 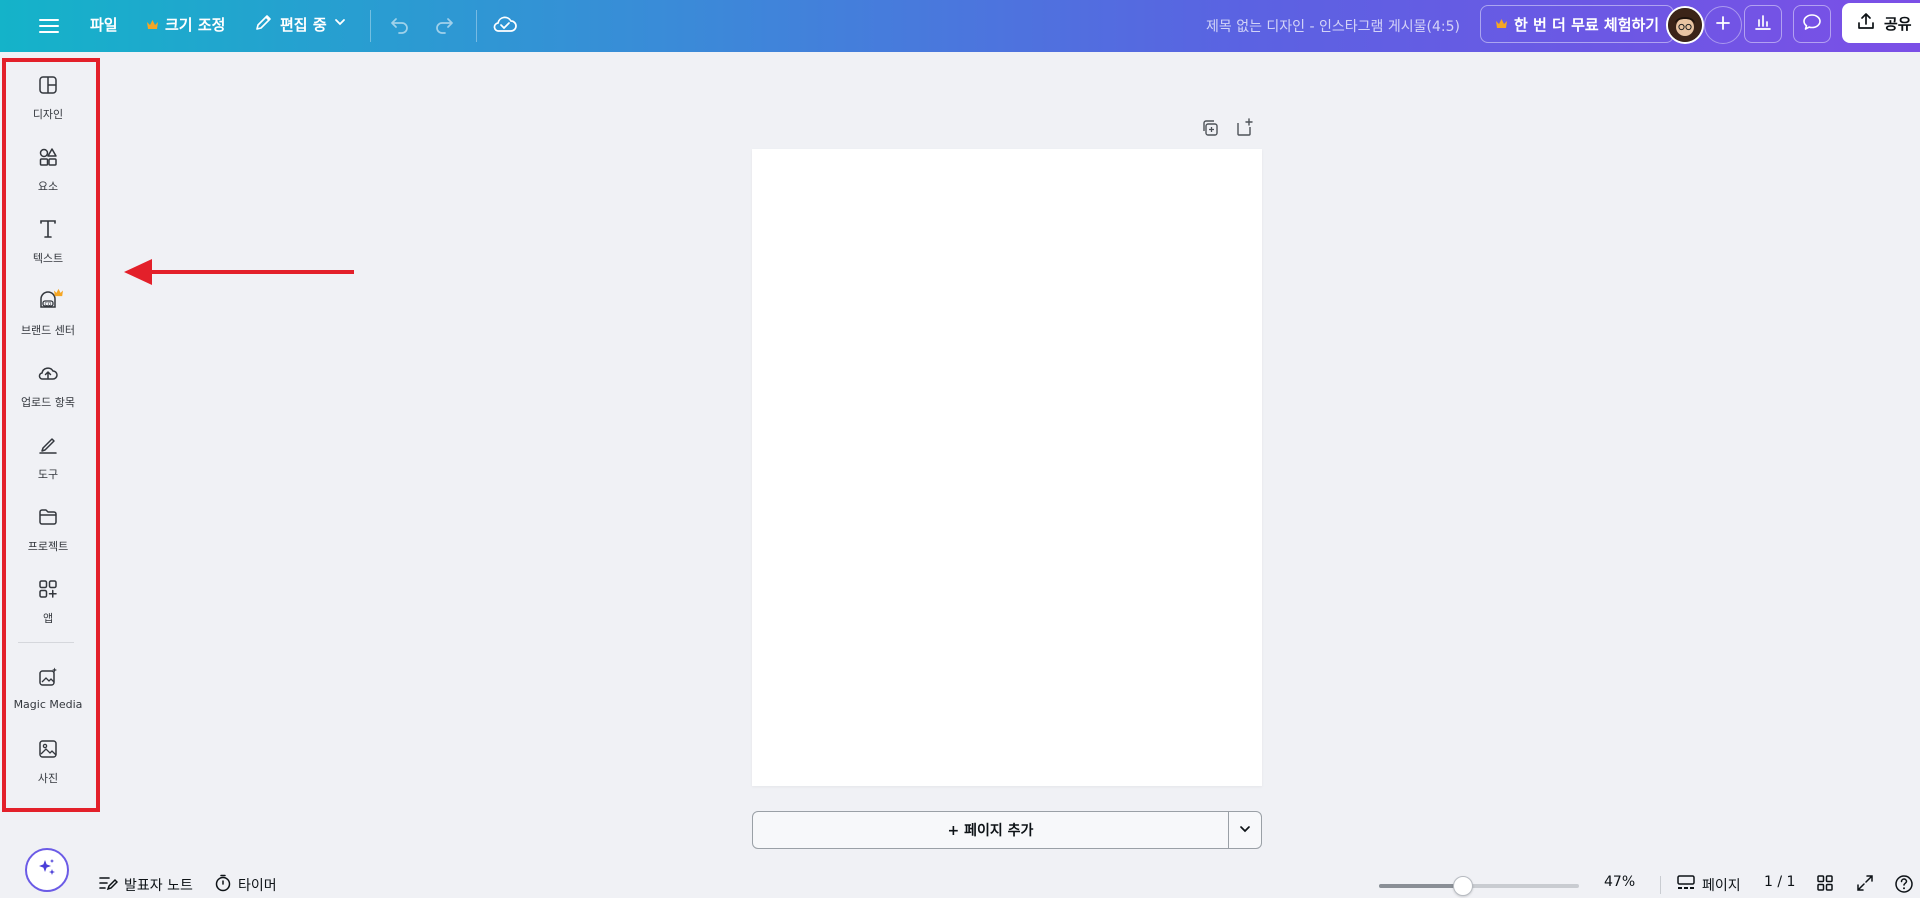 What do you see at coordinates (1479, 886) in the screenshot?
I see `zoom-slider` at bounding box center [1479, 886].